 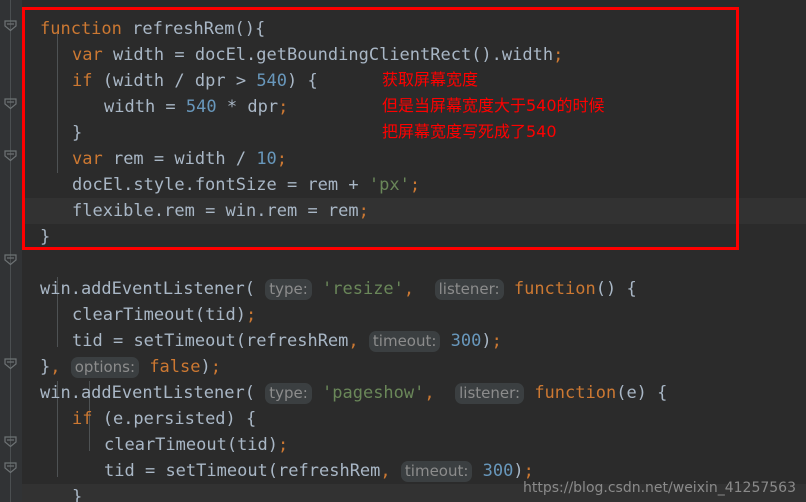 What do you see at coordinates (469, 131) in the screenshot?
I see `annotation-note: 把屏幕宽度写死成了540` at bounding box center [469, 131].